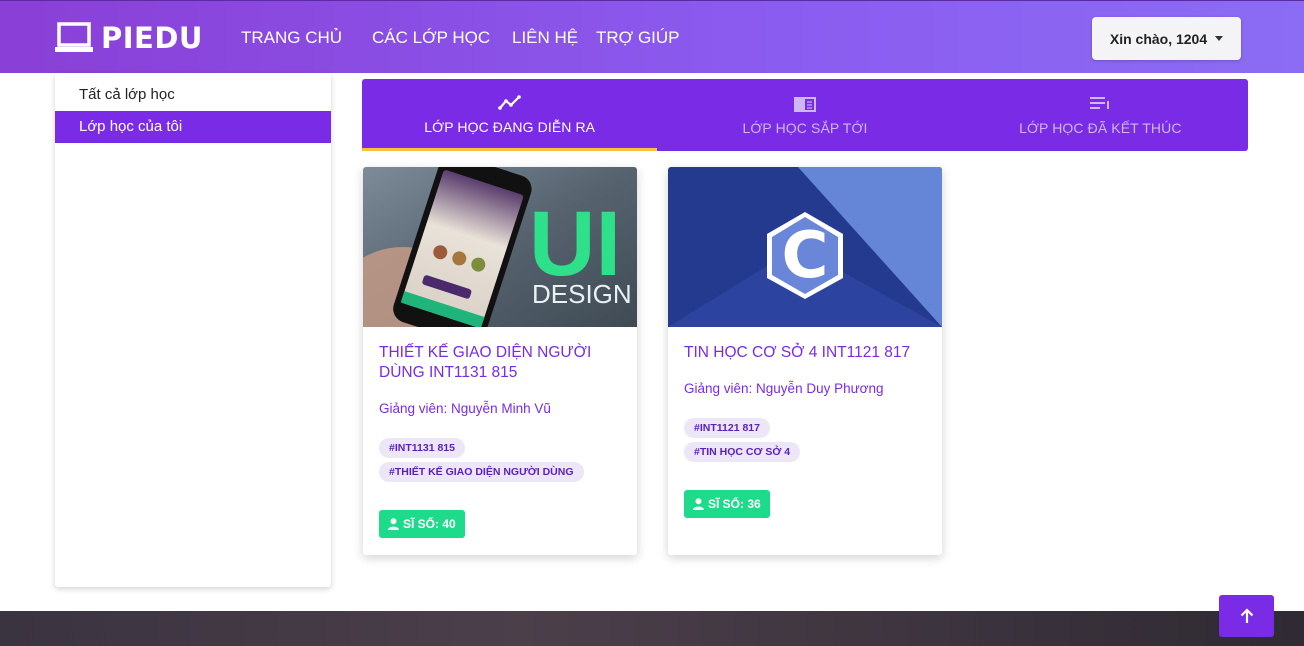 The height and width of the screenshot is (646, 1304). I want to click on tag-chip: #INT1121 817, so click(727, 428).